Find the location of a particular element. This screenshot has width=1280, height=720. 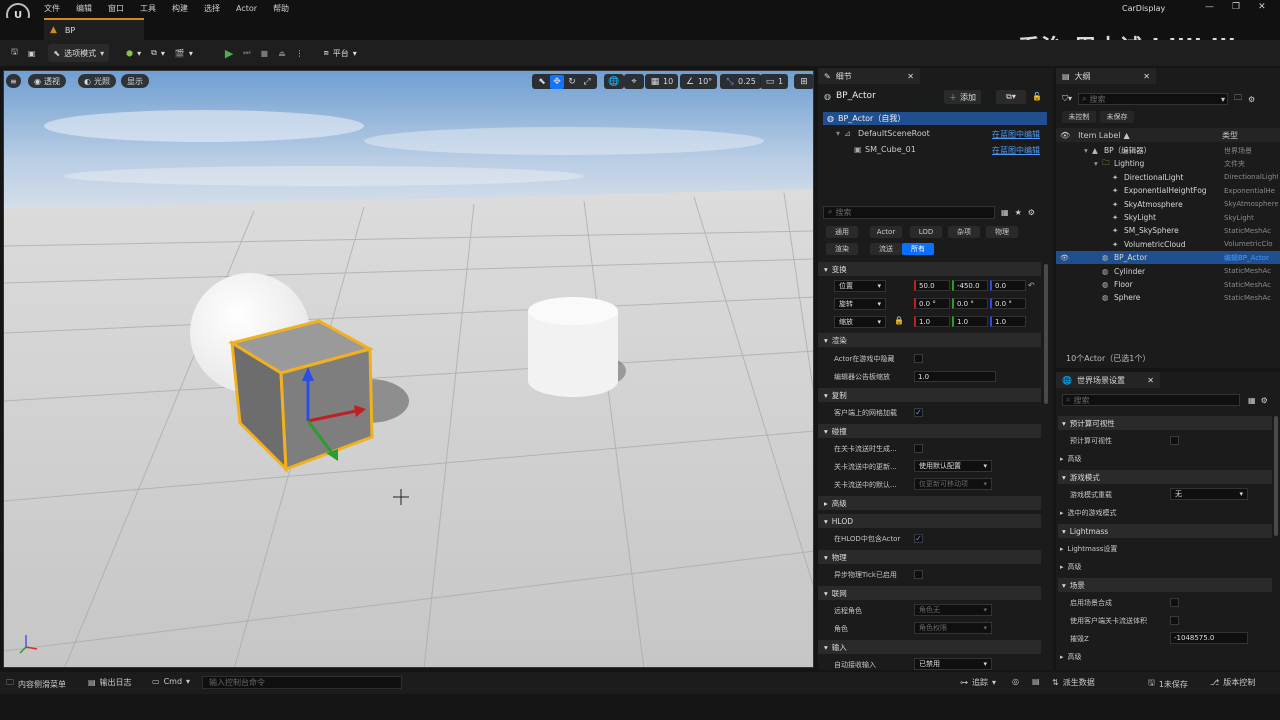

transform-rotation-selector: 旋转 ▾ is located at coordinates (860, 304).